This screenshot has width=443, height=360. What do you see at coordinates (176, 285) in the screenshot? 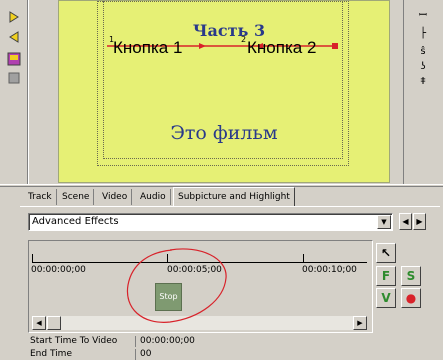
I see `annotation-circle` at bounding box center [176, 285].